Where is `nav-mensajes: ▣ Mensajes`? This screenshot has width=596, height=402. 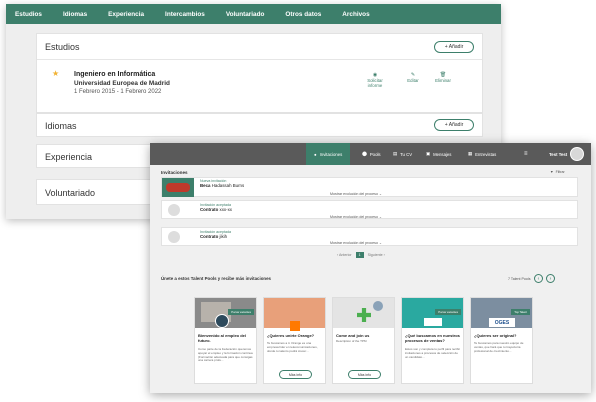 nav-mensajes: ▣ Mensajes is located at coordinates (438, 154).